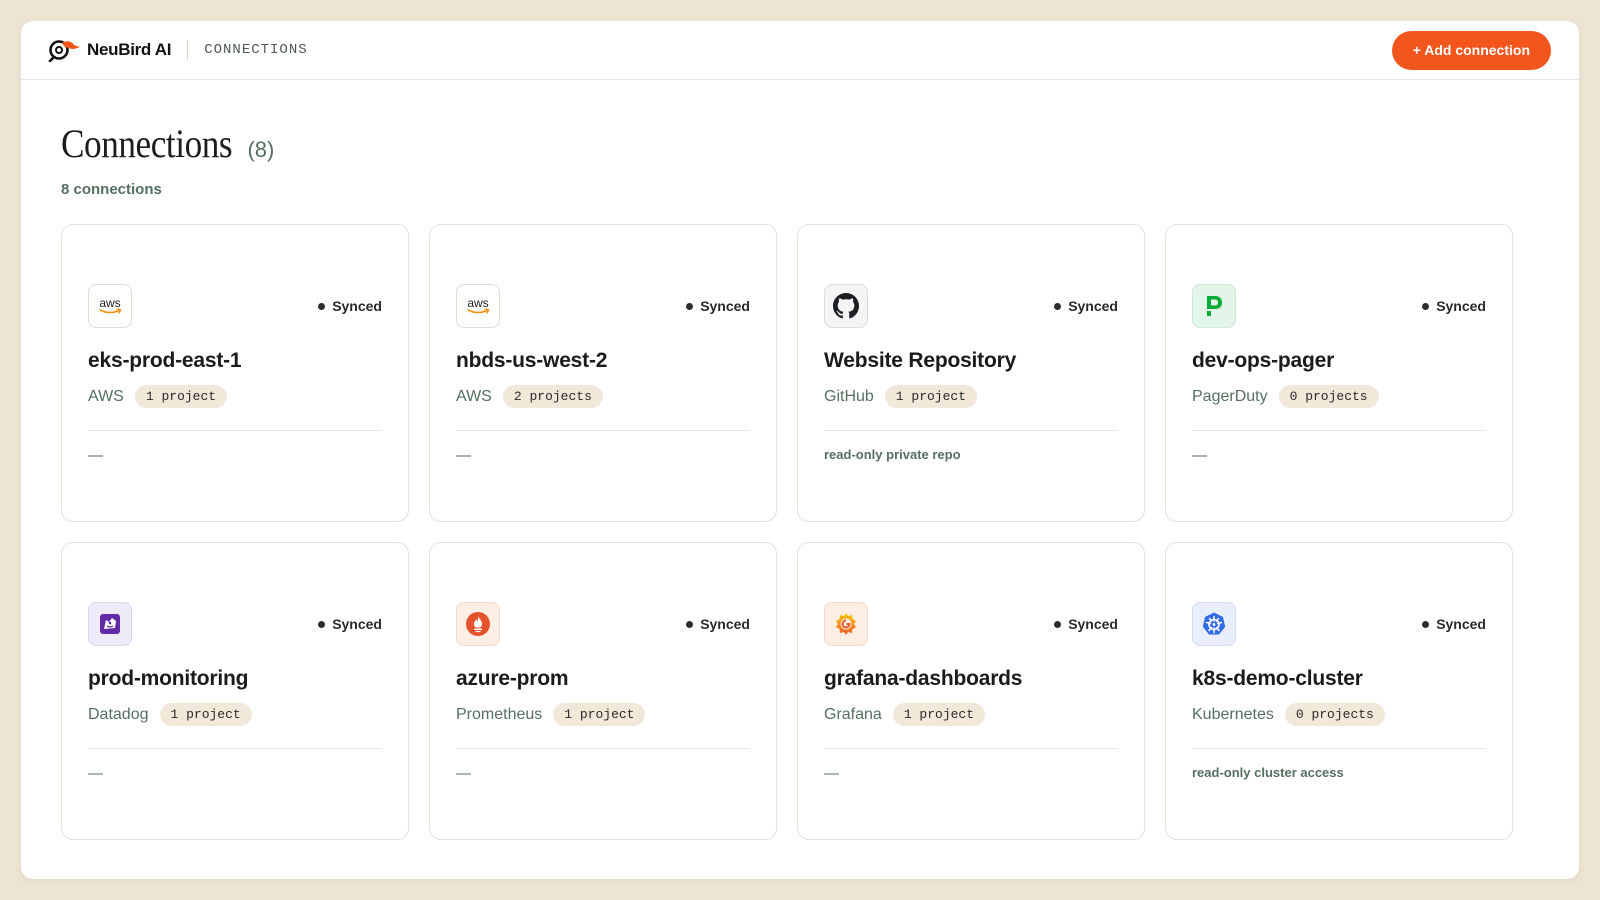 The height and width of the screenshot is (900, 1600). I want to click on provider-label: Prometheus, so click(499, 714).